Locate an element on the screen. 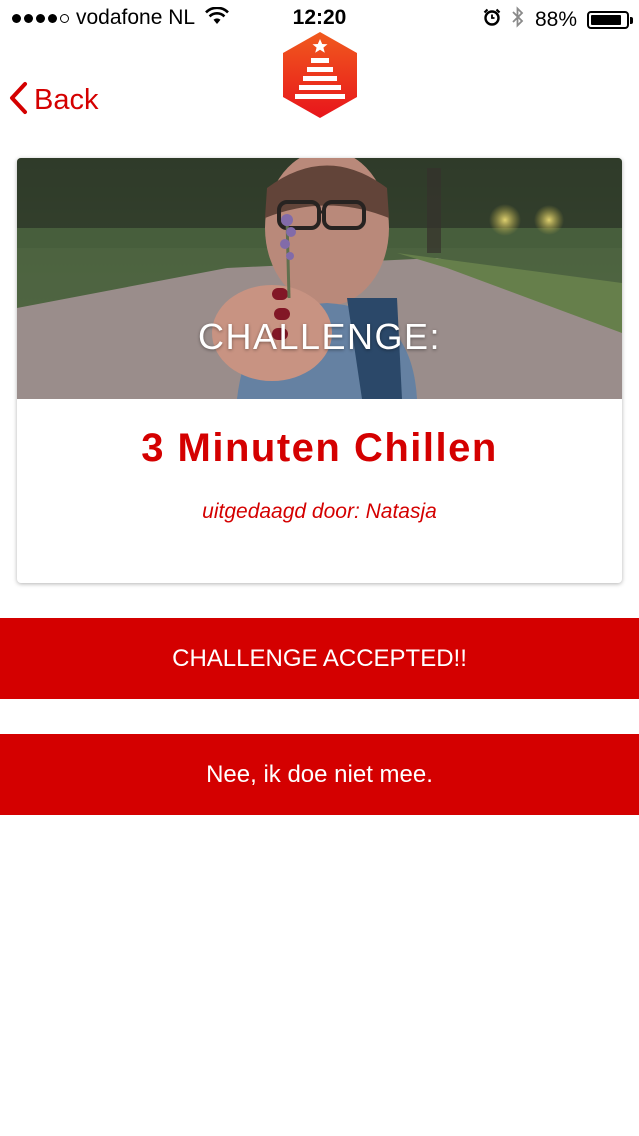  signal-strength-icon is located at coordinates (40, 18).